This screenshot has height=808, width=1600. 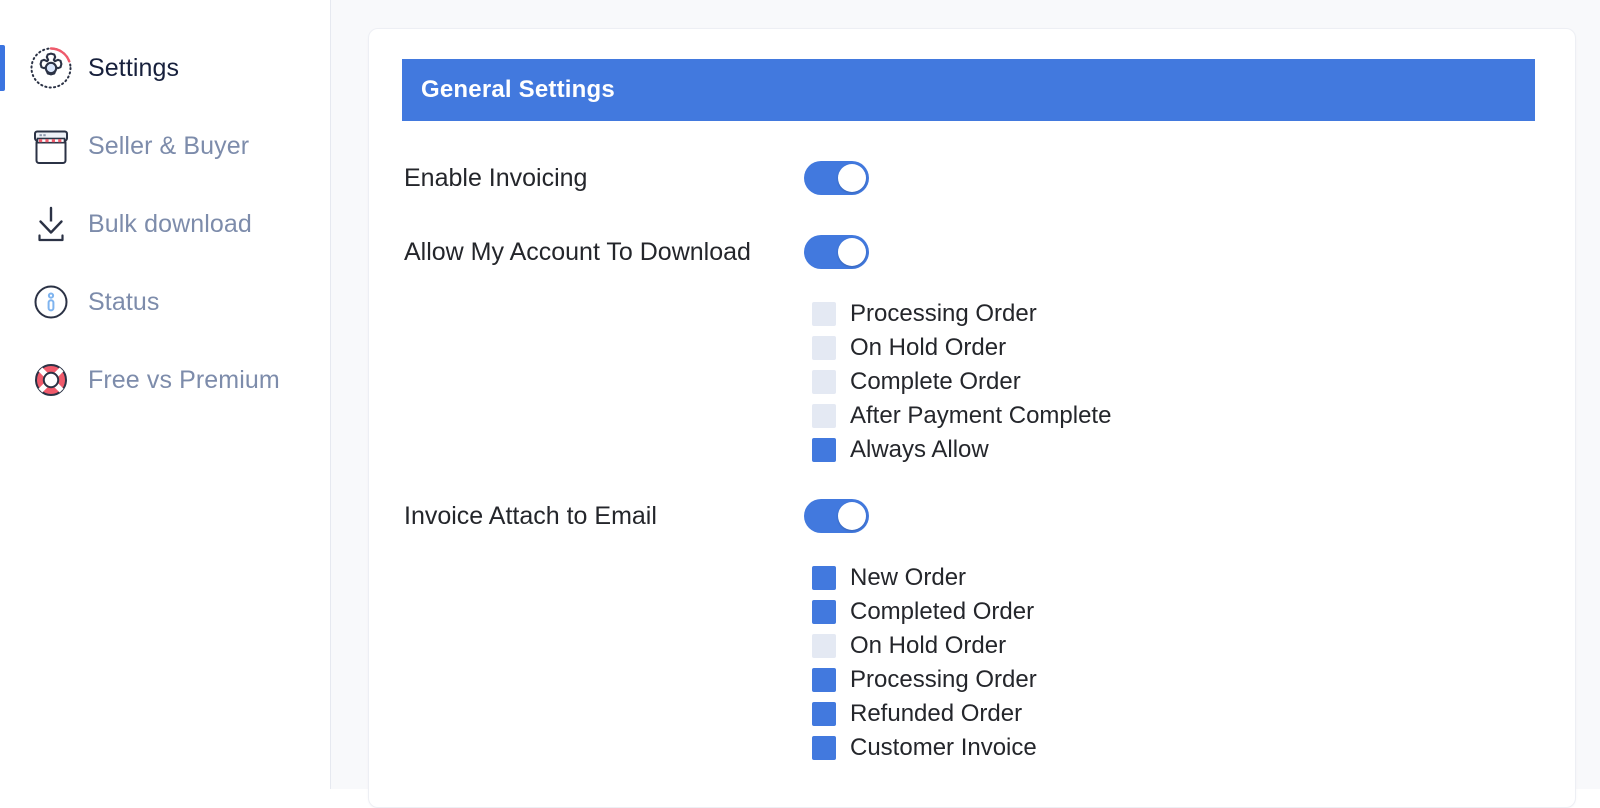 What do you see at coordinates (908, 577) in the screenshot?
I see `checkbox-label: New Order` at bounding box center [908, 577].